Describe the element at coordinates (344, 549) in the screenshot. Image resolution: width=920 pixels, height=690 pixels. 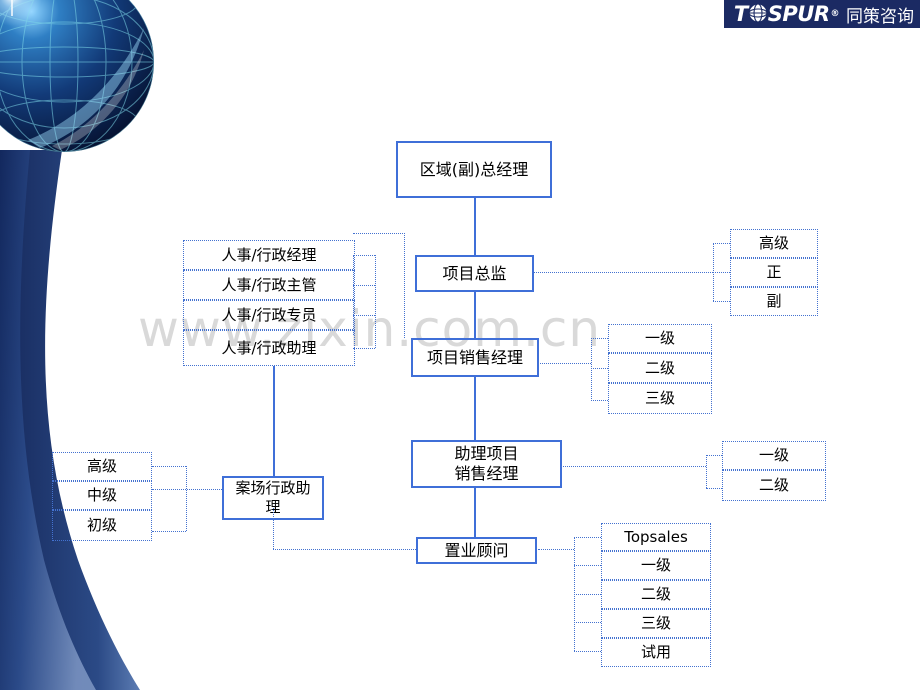
I see `connector-site-admin-to-consultant` at that location.